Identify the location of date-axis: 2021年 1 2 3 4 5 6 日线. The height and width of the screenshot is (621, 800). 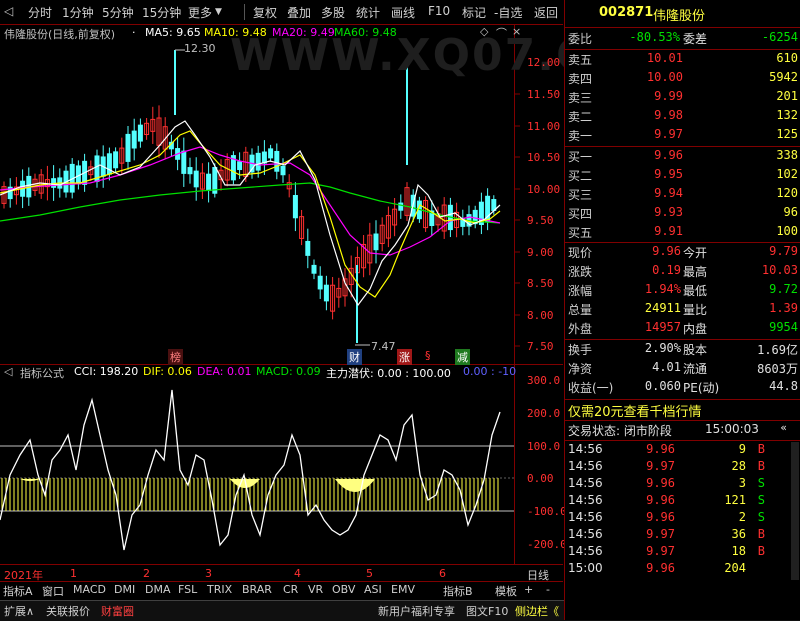
(281, 574).